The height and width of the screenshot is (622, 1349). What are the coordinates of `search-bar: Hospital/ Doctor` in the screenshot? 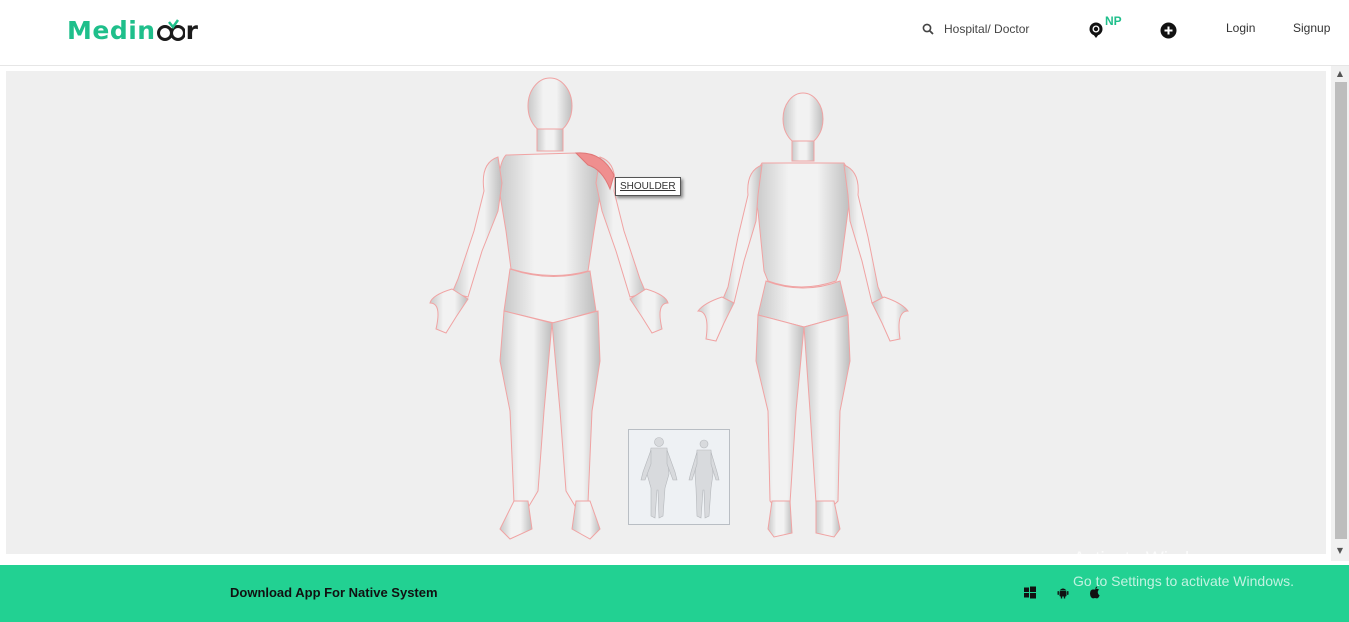 It's located at (975, 29).